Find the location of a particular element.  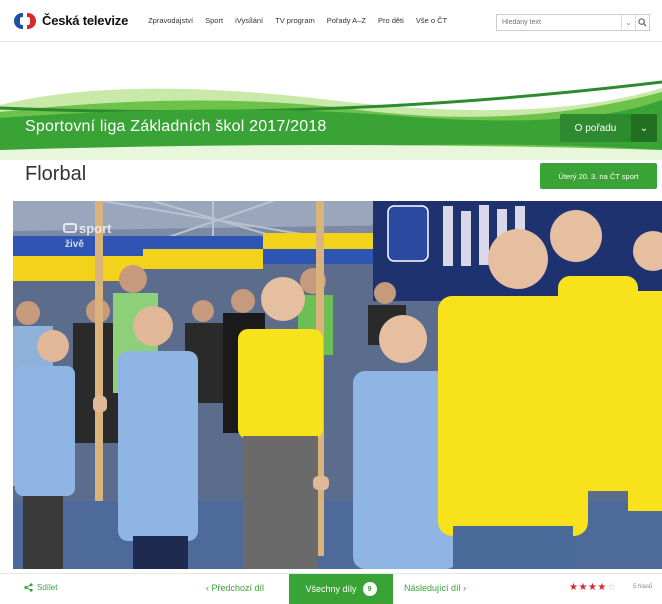

about-show-button: O pořadu ⌄ is located at coordinates (608, 128).